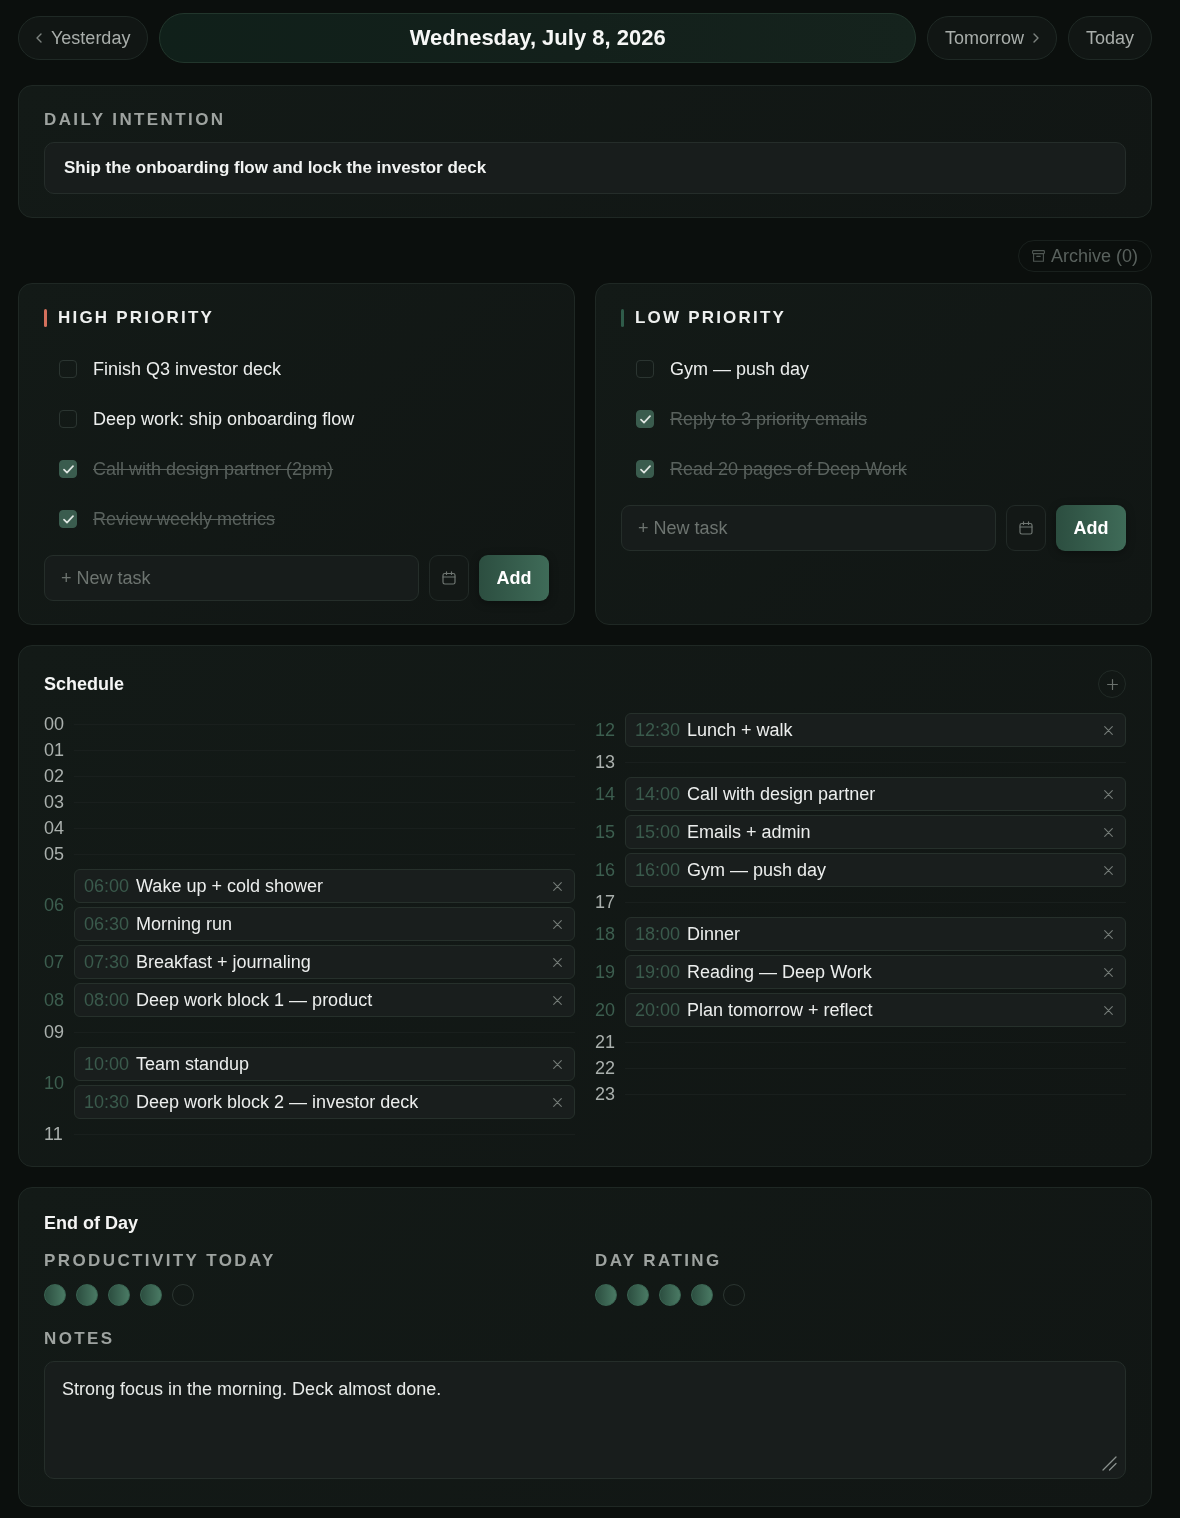 The width and height of the screenshot is (1180, 1518). I want to click on event-block: 12:30 Lunch + walk, so click(875, 730).